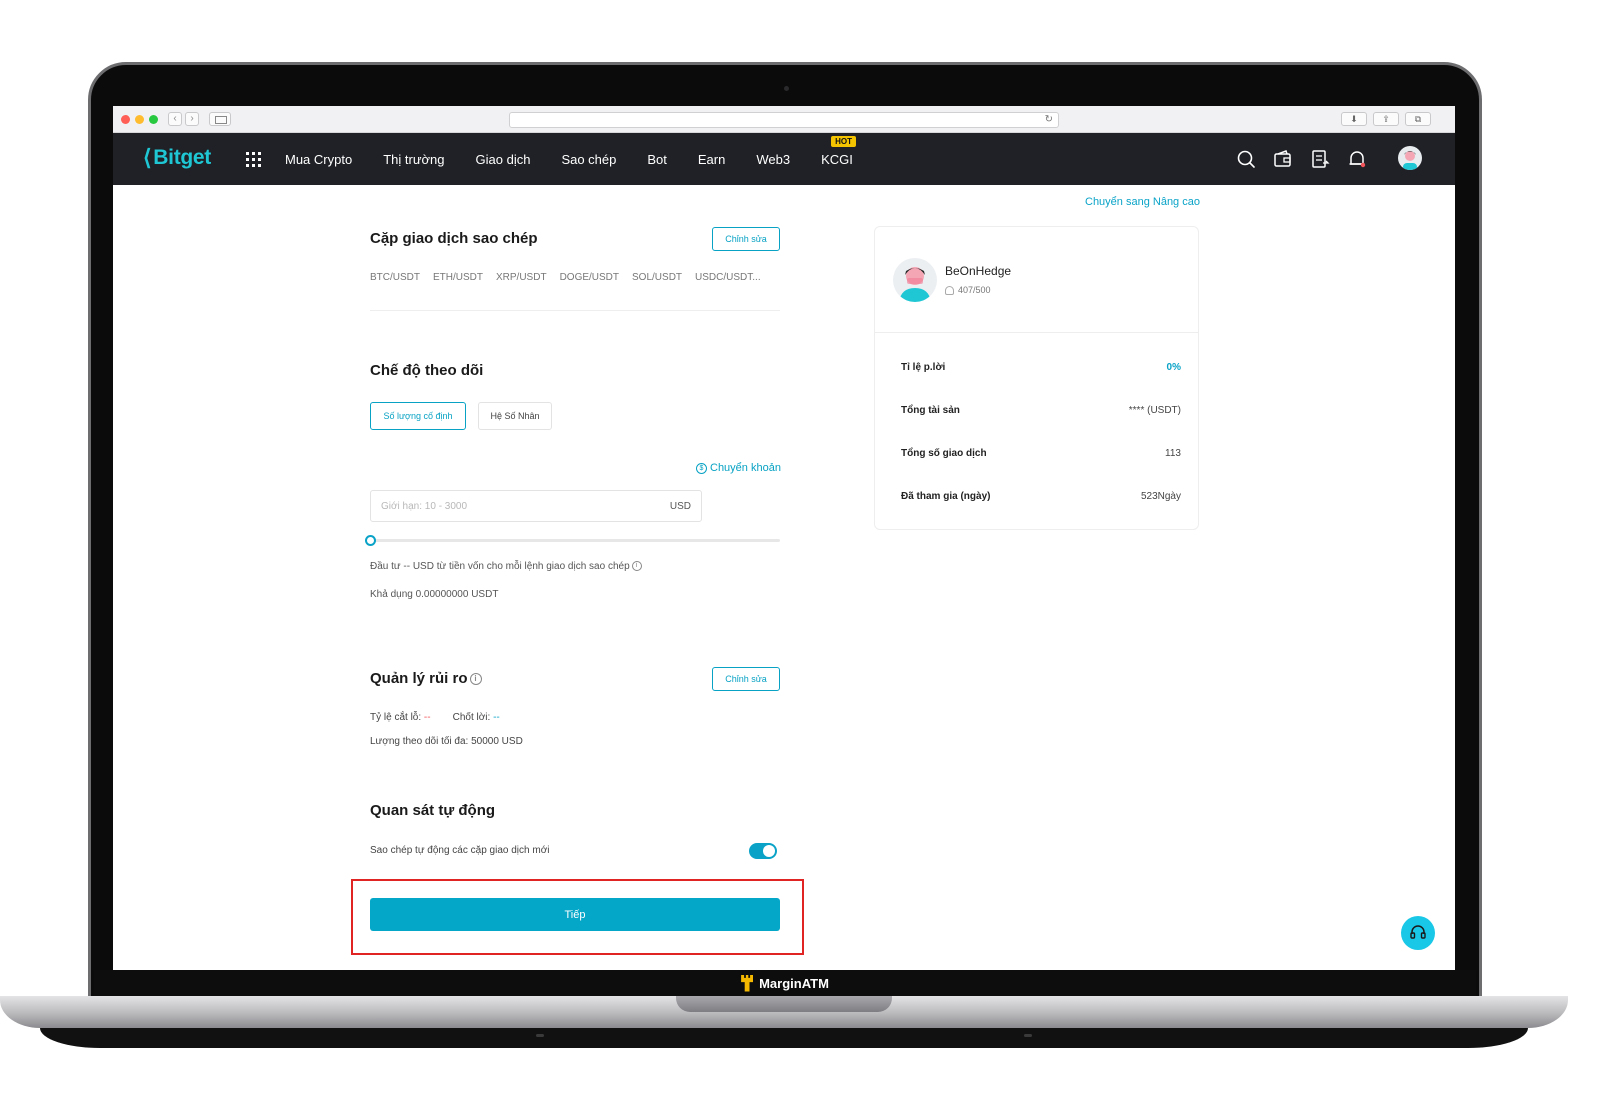 Image resolution: width=1600 pixels, height=1115 pixels. I want to click on watermark-brand: MarginATM, so click(785, 983).